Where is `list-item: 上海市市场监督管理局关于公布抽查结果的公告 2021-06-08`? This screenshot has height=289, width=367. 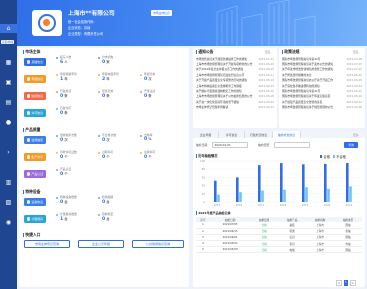 list-item: 上海市市场监督管理局关于公布抽查结果的公告 2021-06-08 is located at coordinates (235, 96).